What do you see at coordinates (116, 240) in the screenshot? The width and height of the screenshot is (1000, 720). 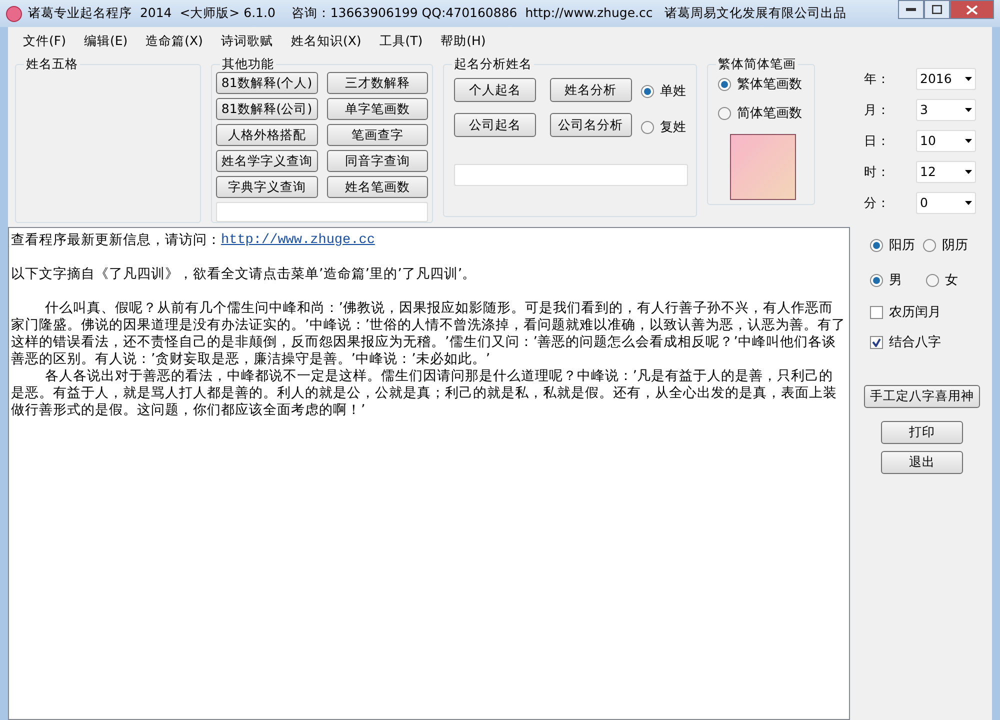 I see `update-text: 查看程序最新更新信息，请访问：` at bounding box center [116, 240].